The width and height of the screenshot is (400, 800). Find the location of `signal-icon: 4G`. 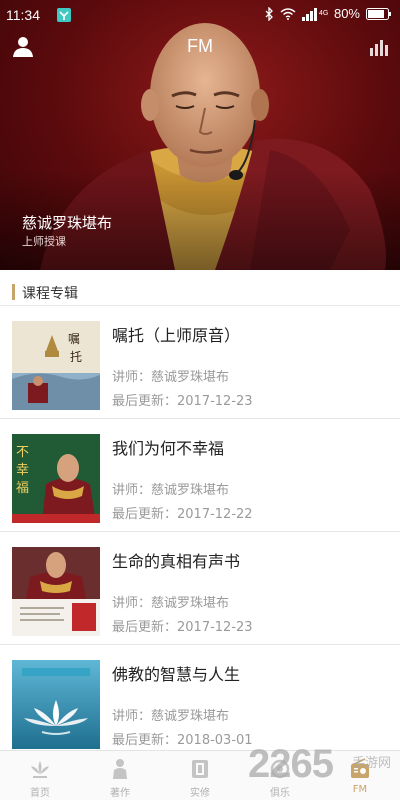

signal-icon: 4G is located at coordinates (314, 14).